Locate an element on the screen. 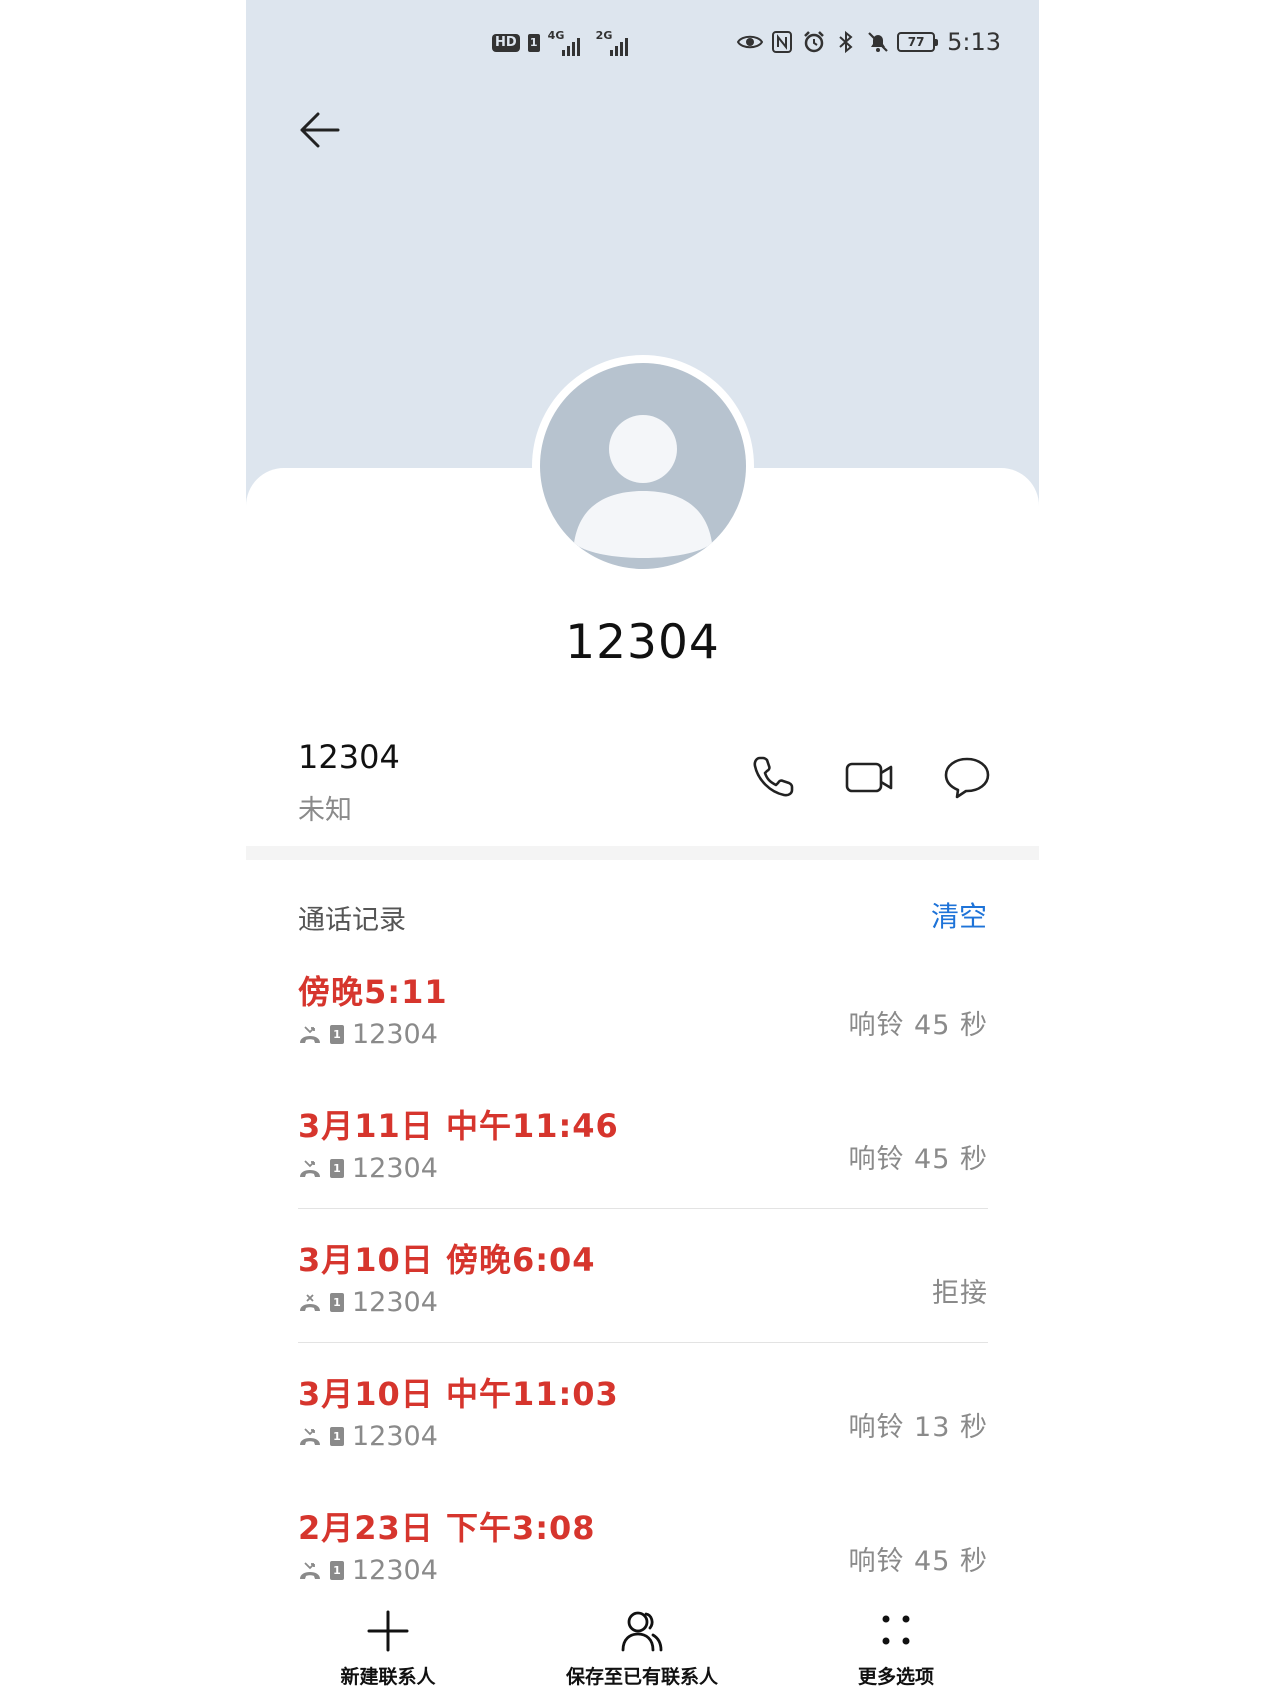 This screenshot has width=1280, height=1706. message-button is located at coordinates (967, 777).